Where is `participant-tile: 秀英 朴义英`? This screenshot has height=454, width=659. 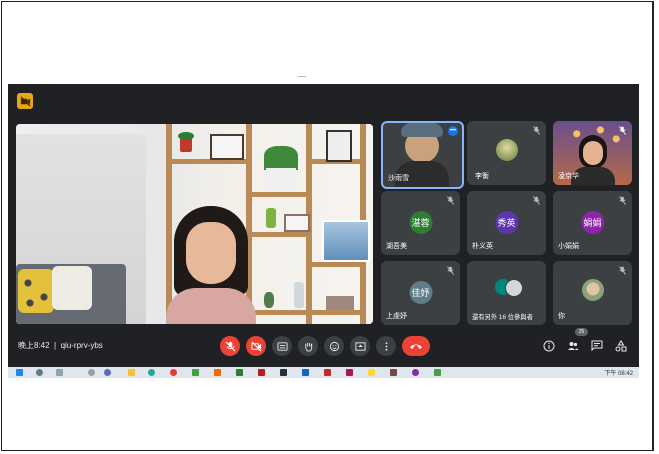 participant-tile: 秀英 朴义英 is located at coordinates (506, 223).